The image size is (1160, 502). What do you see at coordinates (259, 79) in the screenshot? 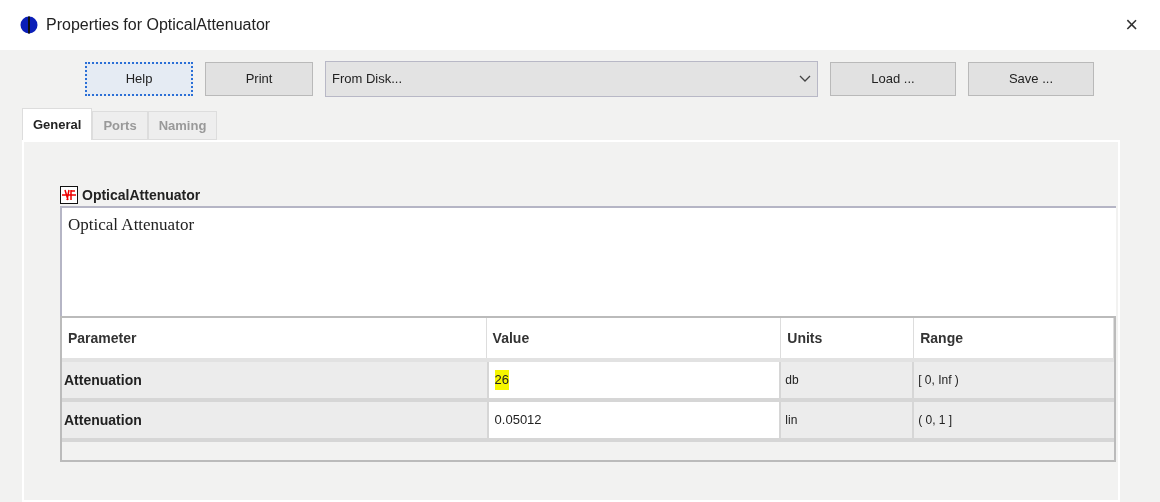
I see `toolbar-button: Print` at bounding box center [259, 79].